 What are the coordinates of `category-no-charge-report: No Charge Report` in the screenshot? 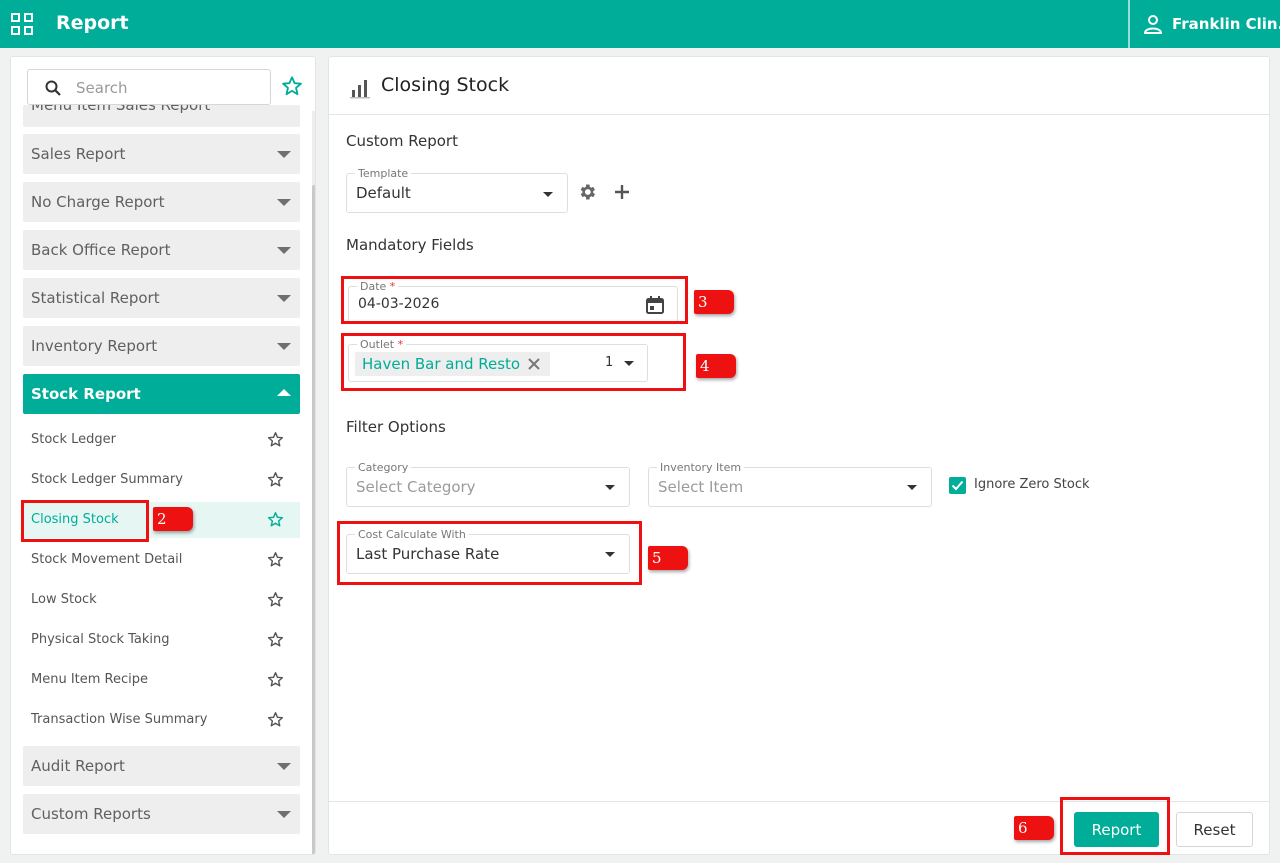 It's located at (161, 202).